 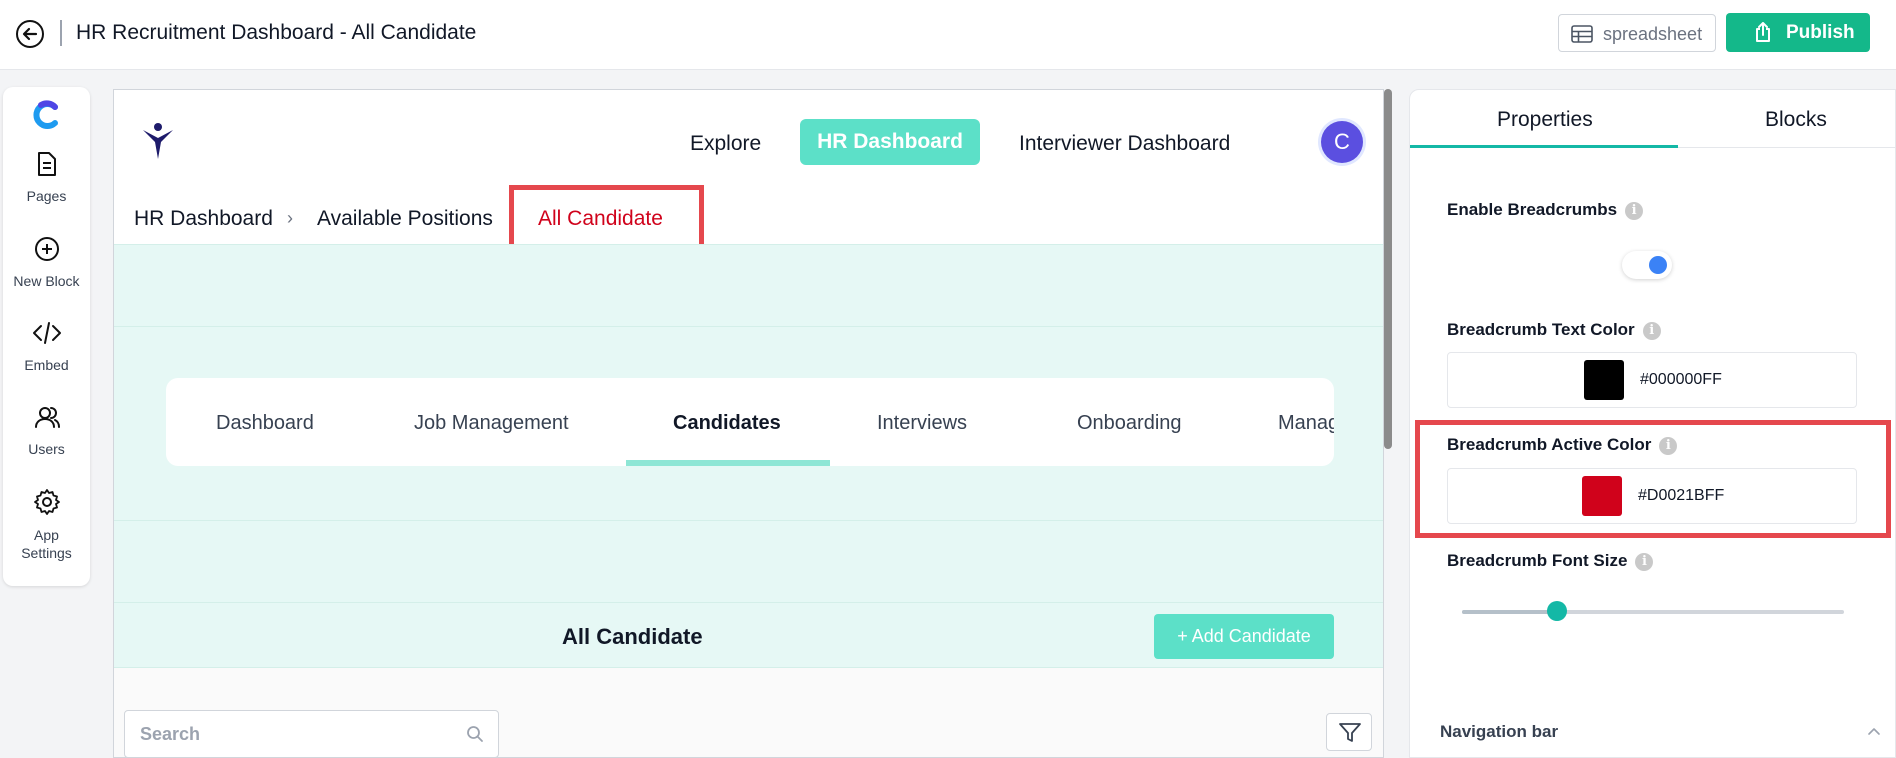 I want to click on text-color-field: #000000FF, so click(x=1652, y=380).